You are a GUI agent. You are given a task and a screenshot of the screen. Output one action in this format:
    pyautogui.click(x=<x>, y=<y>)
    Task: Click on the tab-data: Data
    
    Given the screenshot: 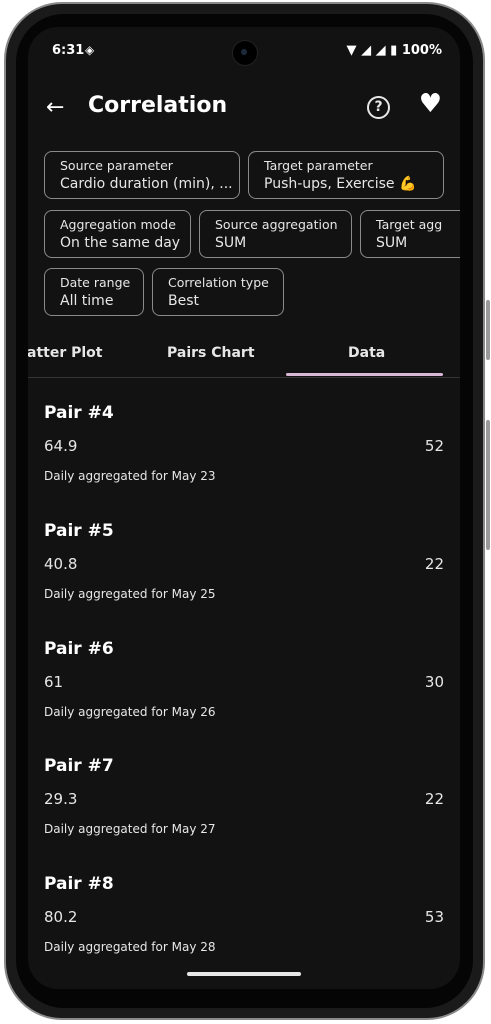 What is the action you would take?
    pyautogui.click(x=366, y=353)
    